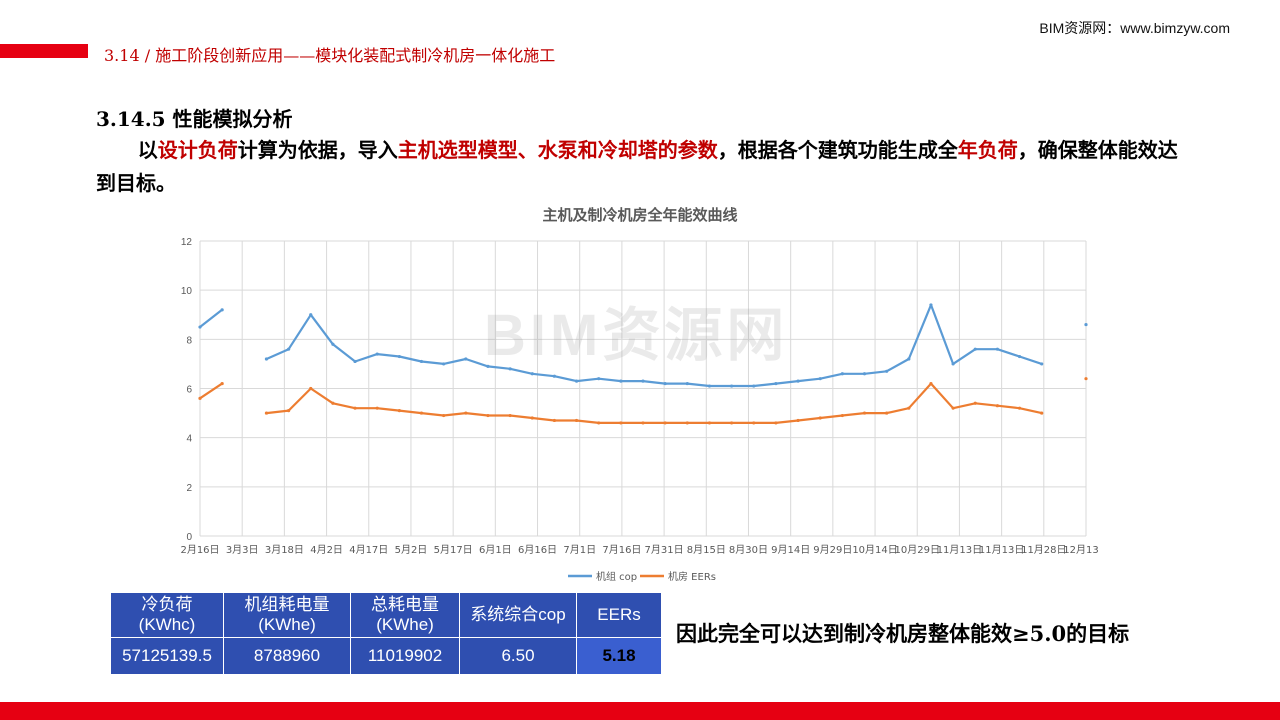  Describe the element at coordinates (167, 615) in the screenshot. I see `header-cold-load: 冷负荷 (KWhc)` at that location.